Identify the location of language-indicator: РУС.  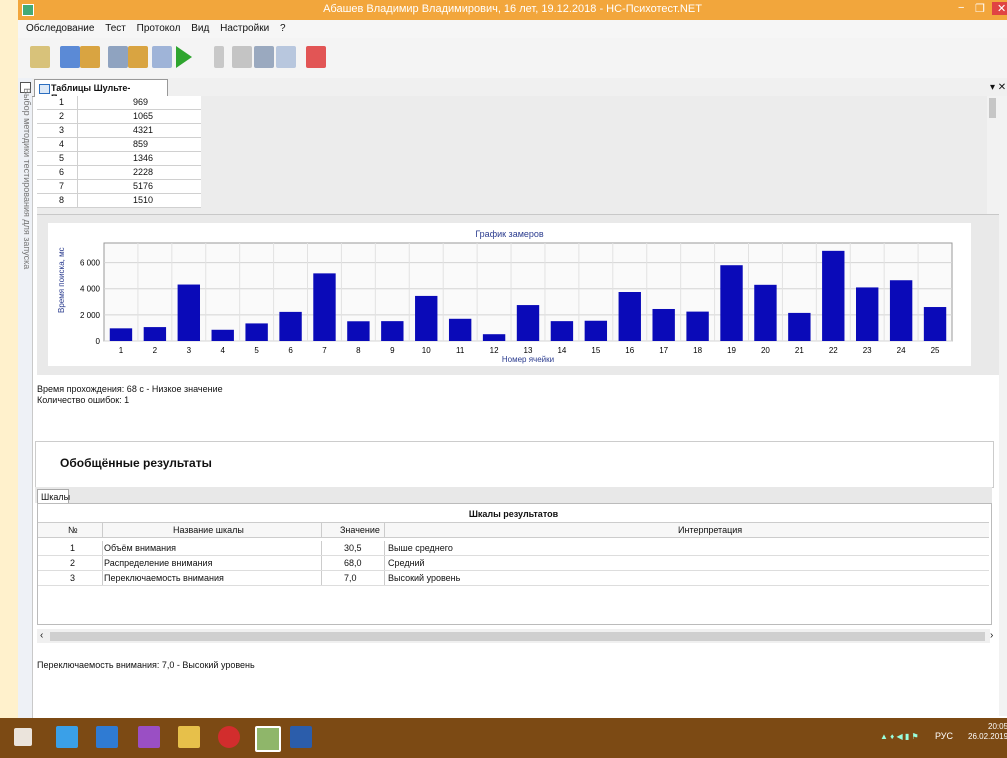
(944, 736).